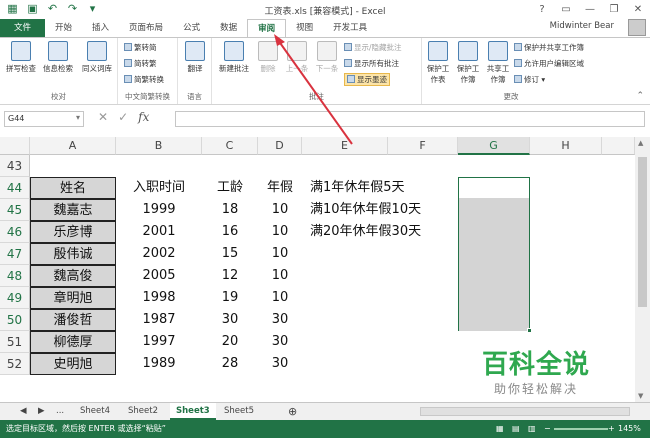 The width and height of the screenshot is (650, 438). Describe the element at coordinates (15, 254) in the screenshot. I see `row-header: 47` at that location.